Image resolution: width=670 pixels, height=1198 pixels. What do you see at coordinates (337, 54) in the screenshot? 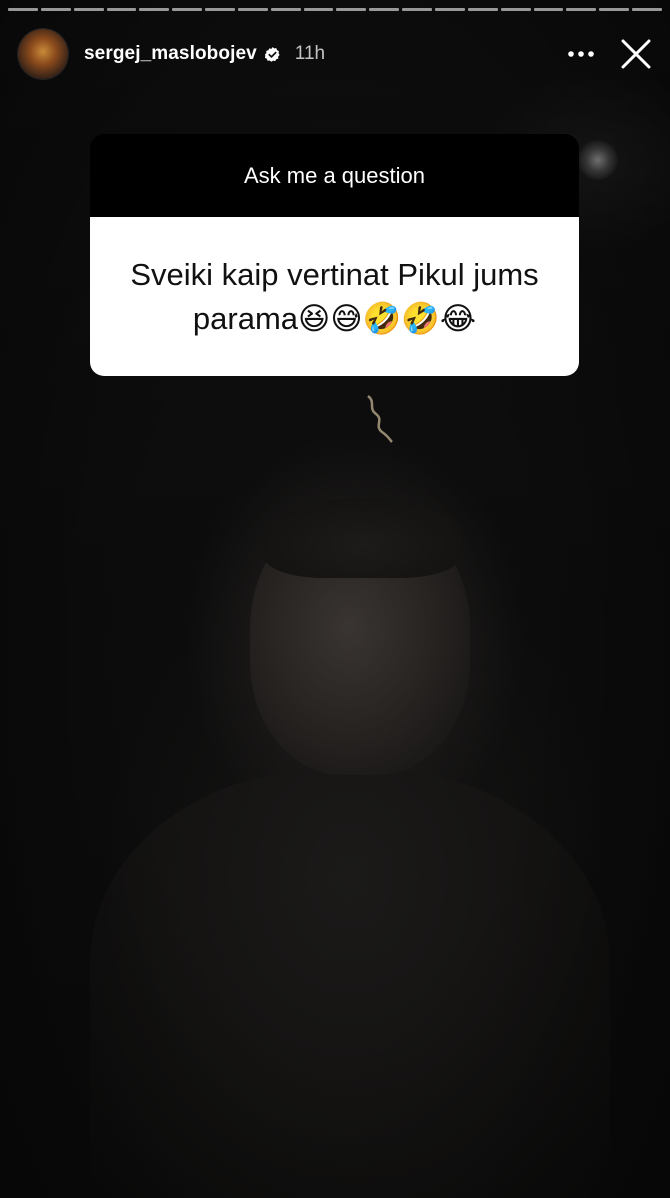
I see `story-header: sergej_maslobojev 11h` at bounding box center [337, 54].